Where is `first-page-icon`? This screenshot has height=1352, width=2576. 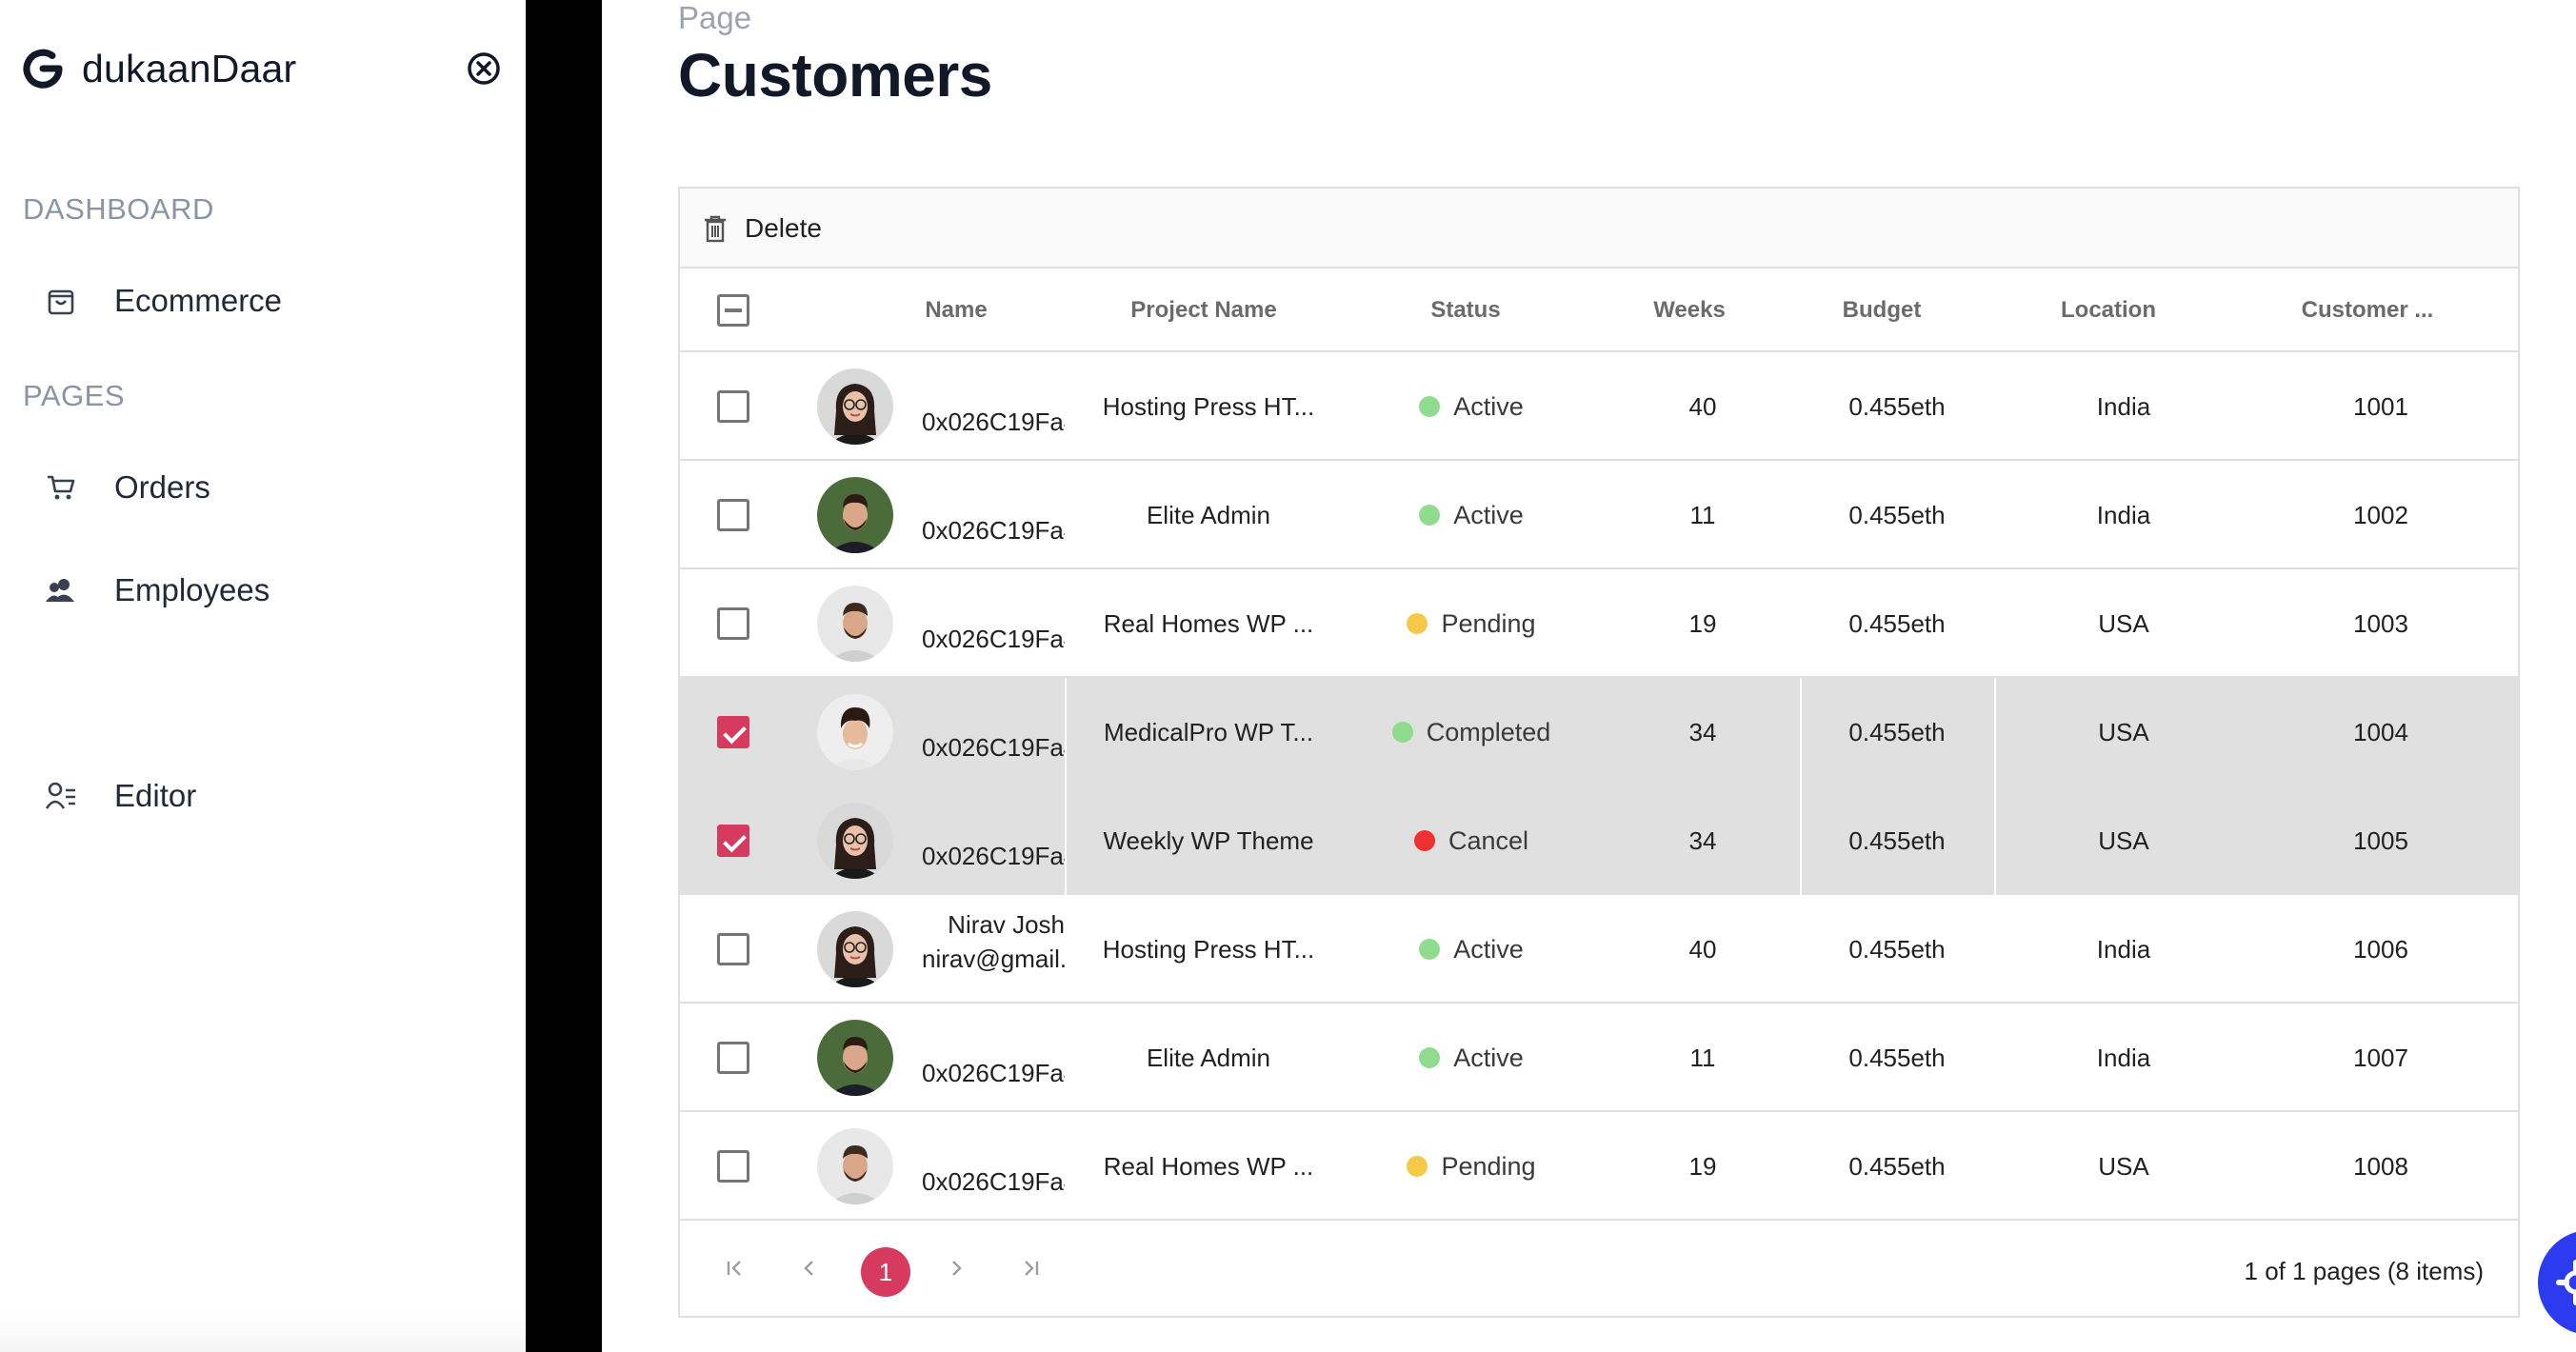 first-page-icon is located at coordinates (735, 1268).